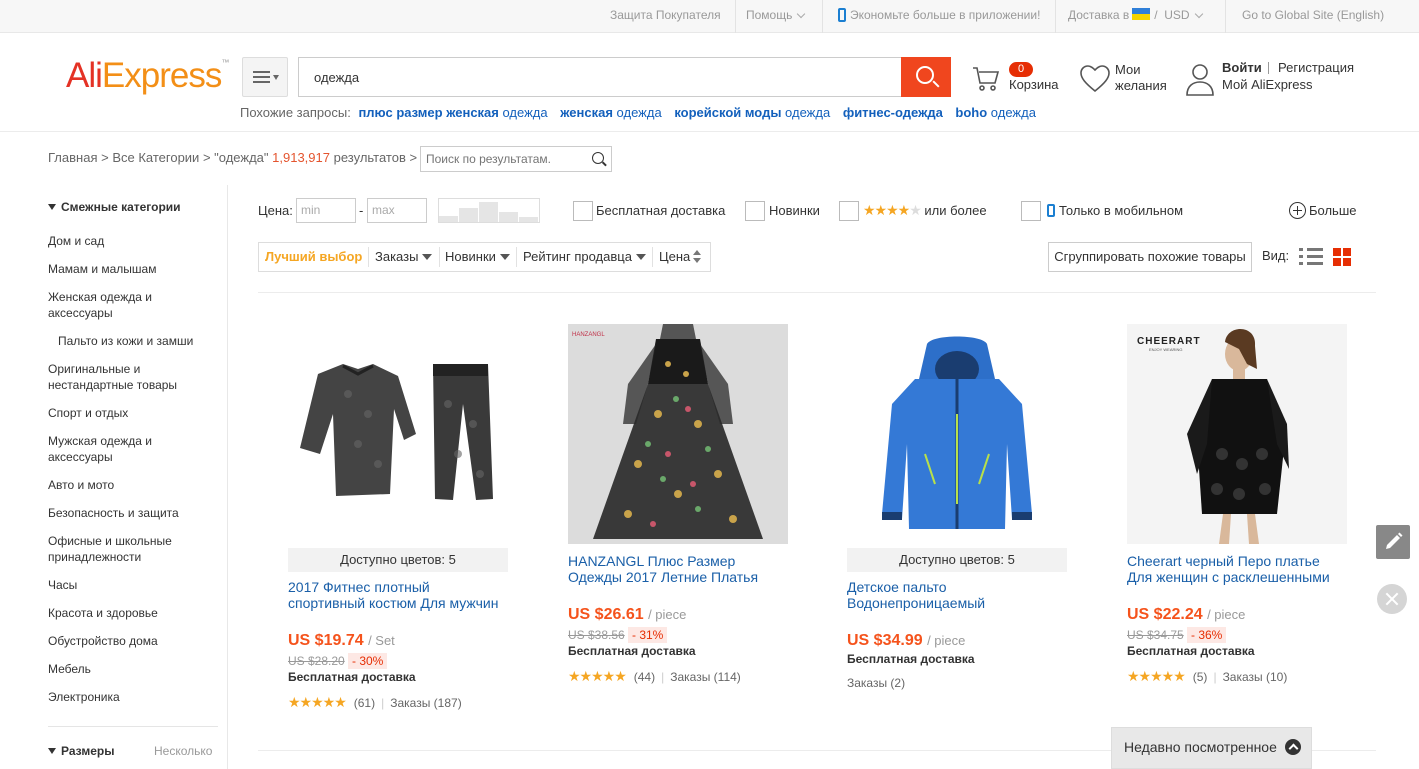  What do you see at coordinates (361, 210) in the screenshot?
I see `price-dash: -` at bounding box center [361, 210].